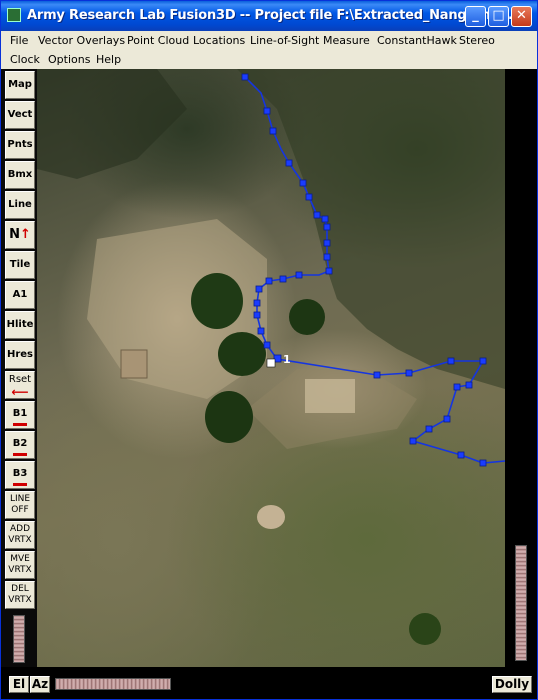  Describe the element at coordinates (20, 445) in the screenshot. I see `b2-button: B2` at that location.